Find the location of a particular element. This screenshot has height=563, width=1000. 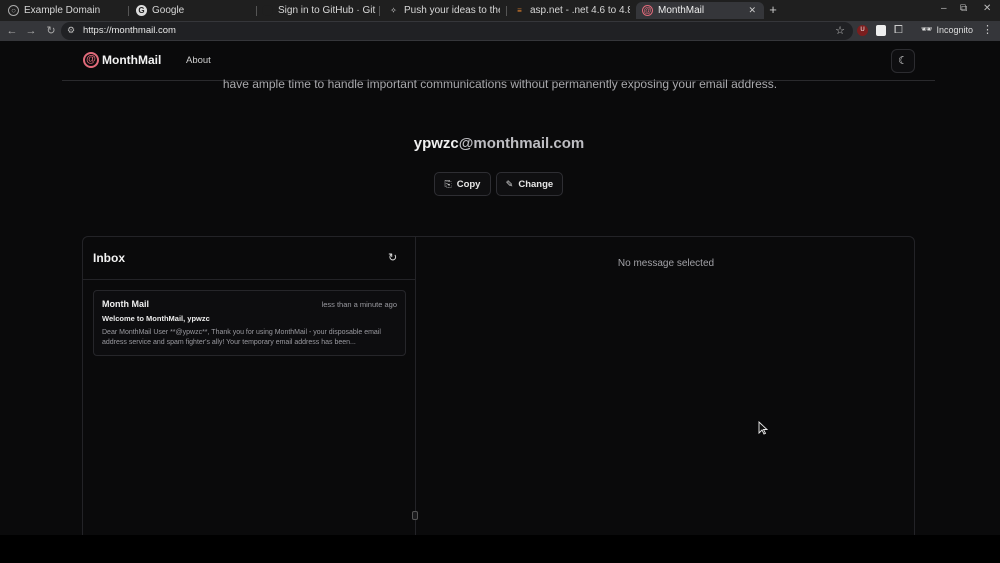

email-address: ypwzc@monthmail.com is located at coordinates (499, 143).